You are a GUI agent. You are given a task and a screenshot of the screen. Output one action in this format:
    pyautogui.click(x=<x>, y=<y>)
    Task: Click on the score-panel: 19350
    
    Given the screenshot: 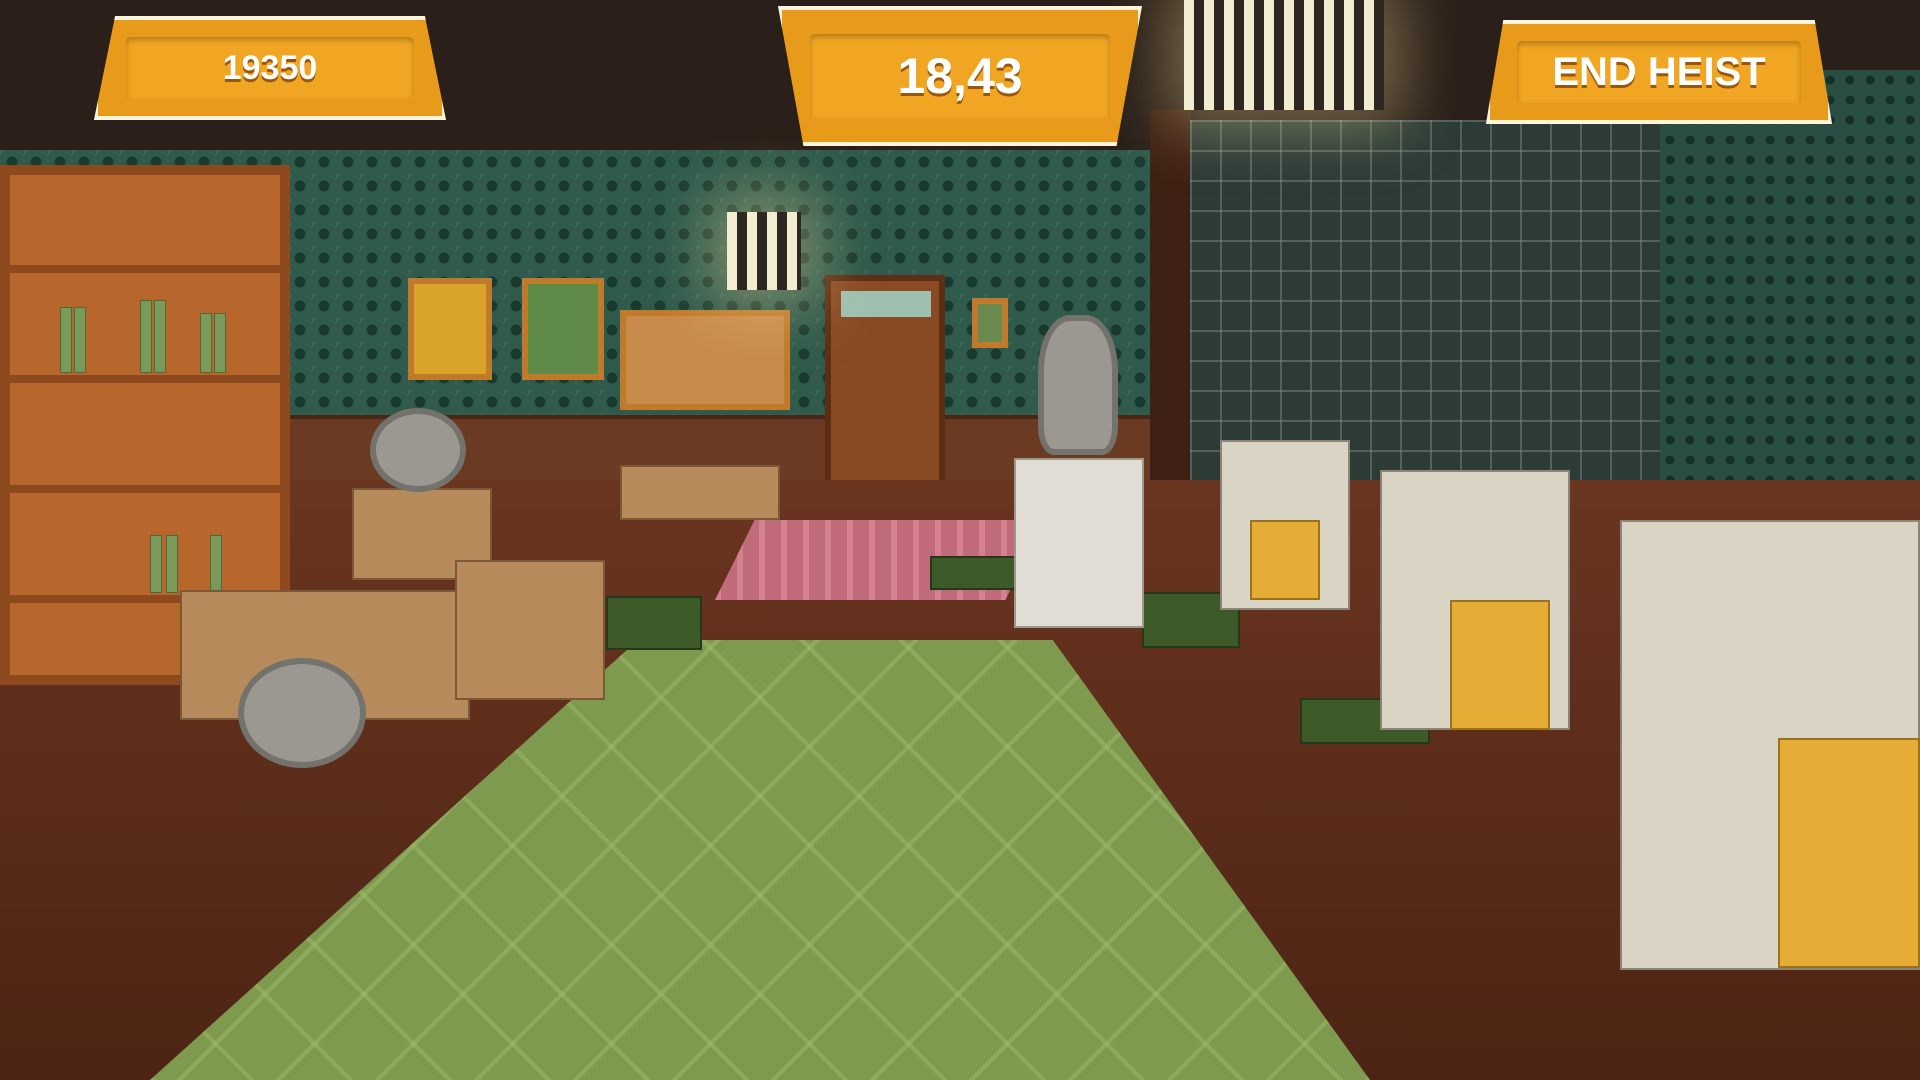 What is the action you would take?
    pyautogui.click(x=270, y=68)
    